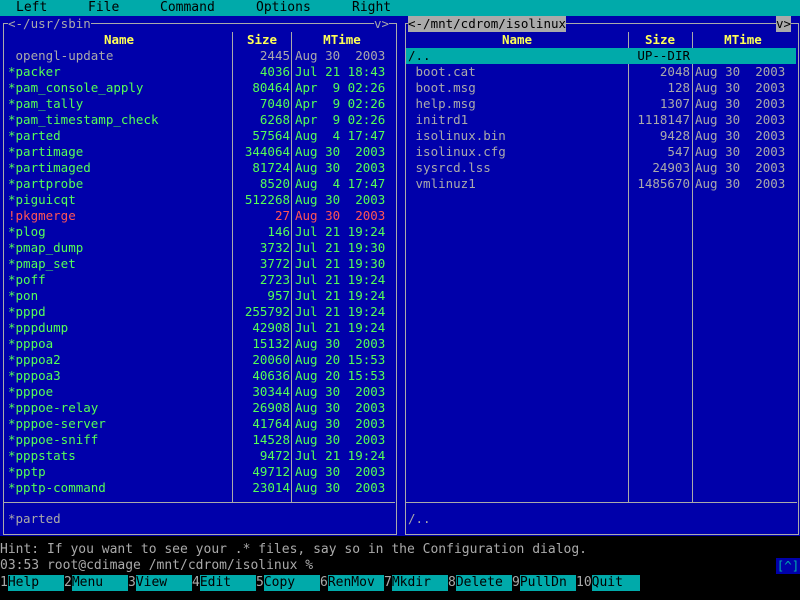  Describe the element at coordinates (199, 280) in the screenshot. I see `file-row: *poff 2723 Jul 21 19:24` at that location.